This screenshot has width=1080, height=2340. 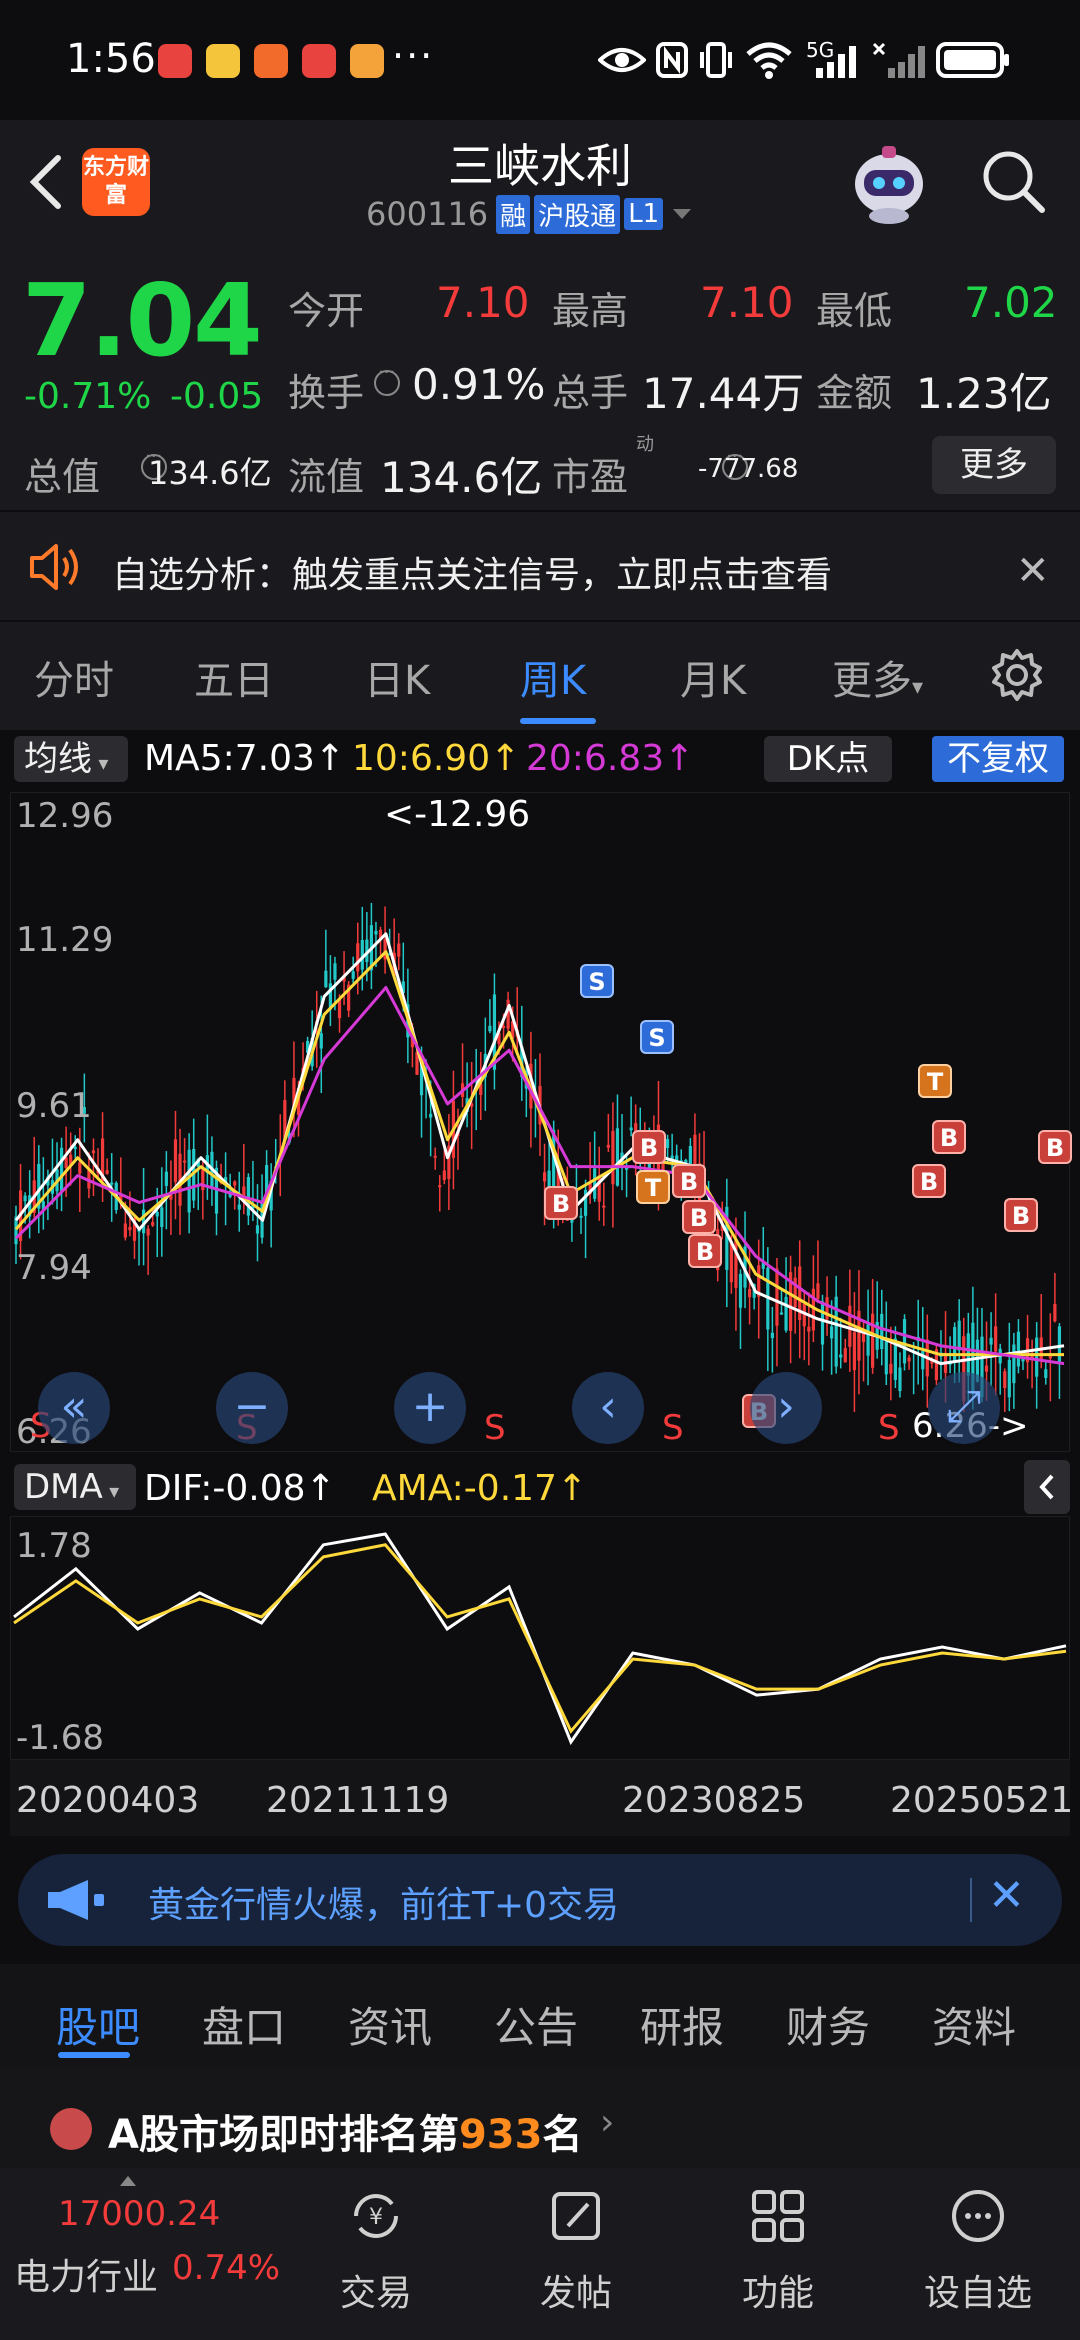 What do you see at coordinates (778, 2251) in the screenshot?
I see `nav-functions: 功能` at bounding box center [778, 2251].